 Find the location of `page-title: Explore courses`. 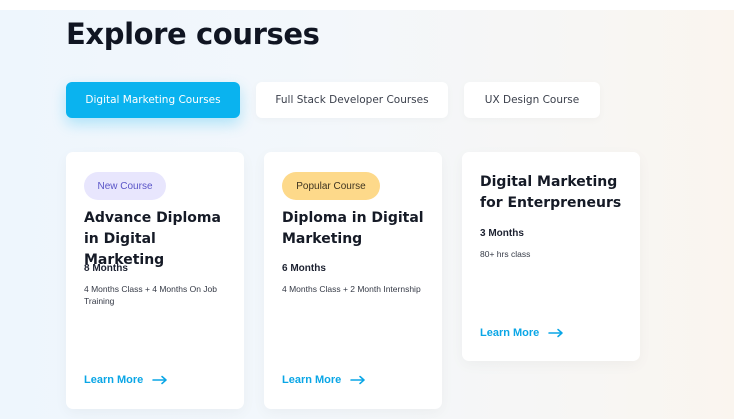

page-title: Explore courses is located at coordinates (193, 34).